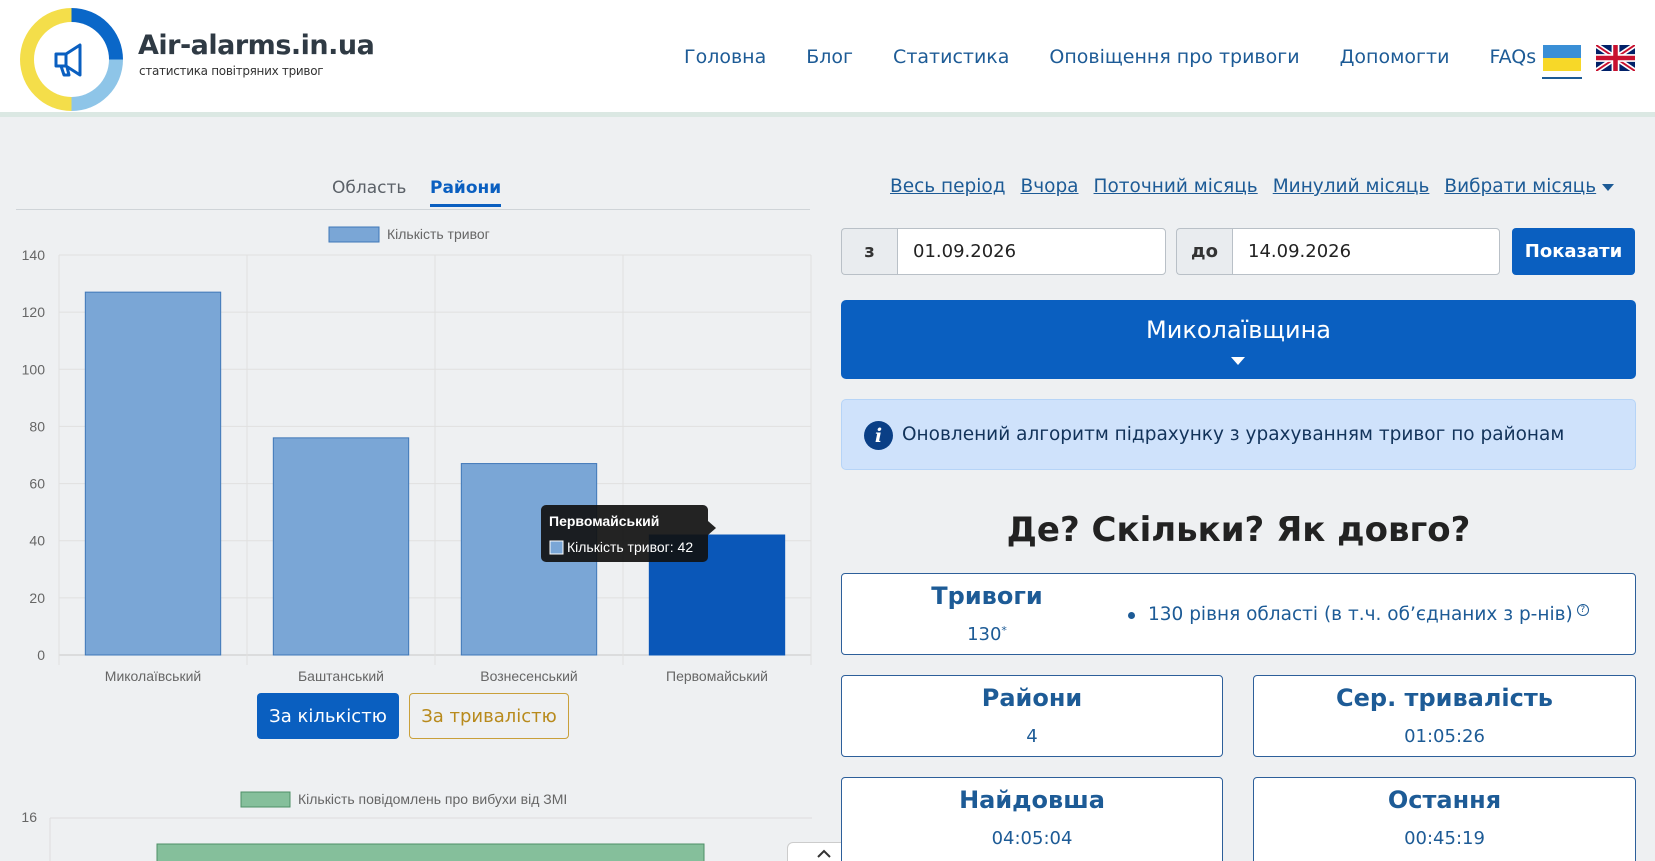  What do you see at coordinates (34, 455) in the screenshot?
I see `y-axis-ticks: 0 20 40 60 80 100 120 140` at bounding box center [34, 455].